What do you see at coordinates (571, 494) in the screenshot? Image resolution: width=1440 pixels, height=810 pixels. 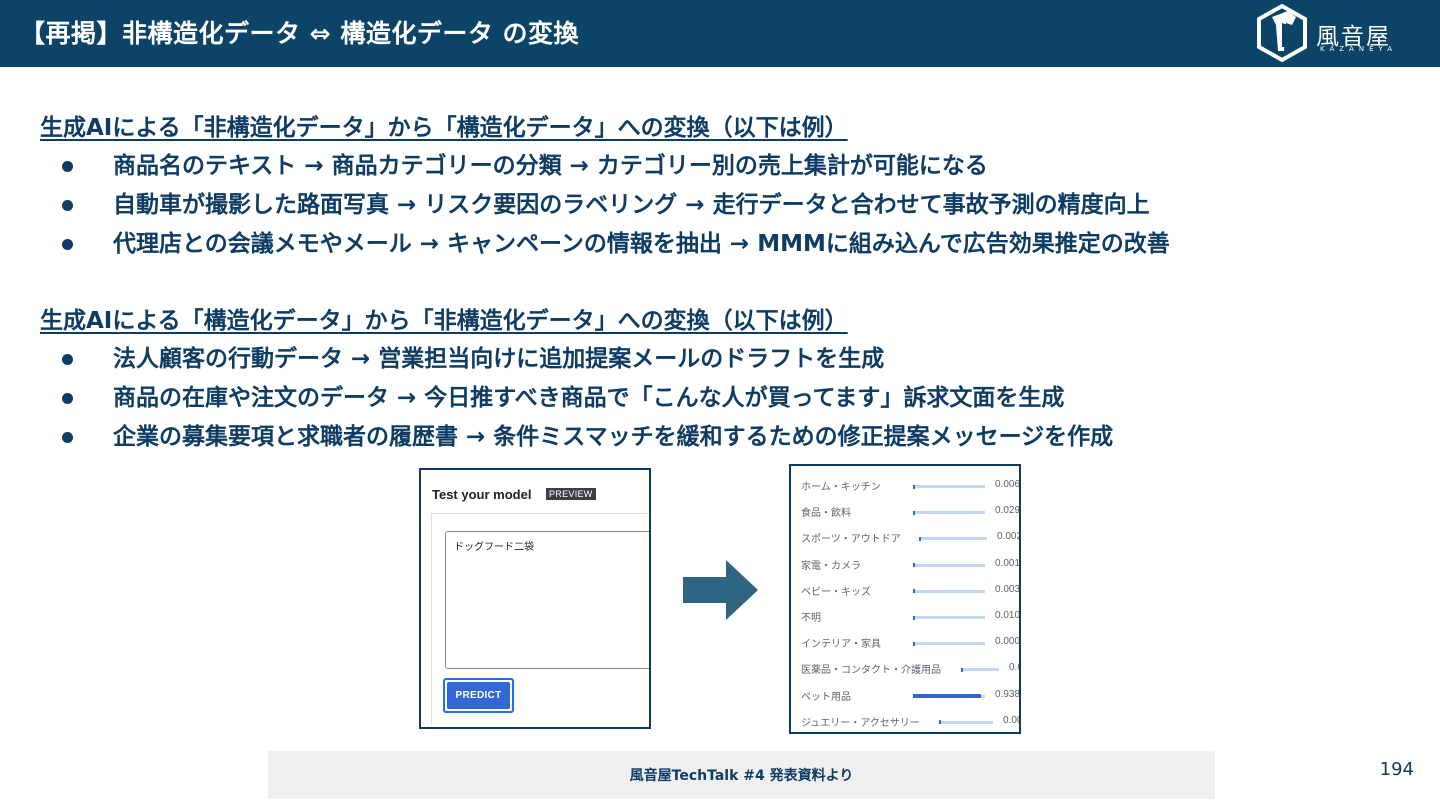 I see `preview-badge: PREVIEW` at bounding box center [571, 494].